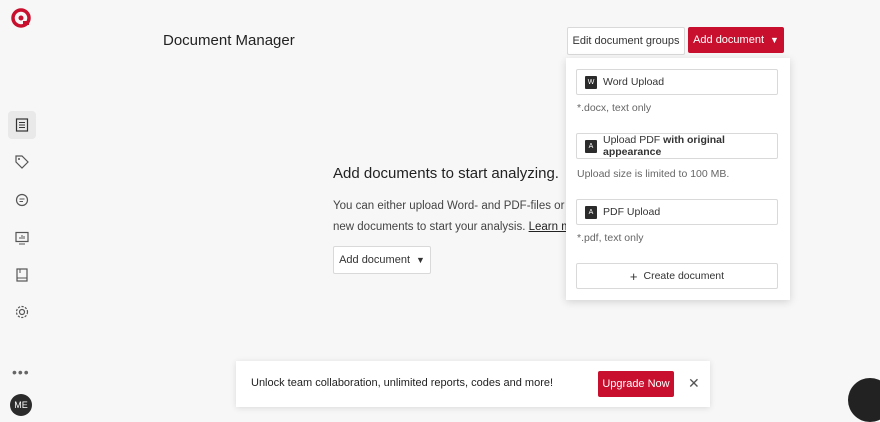 Image resolution: width=880 pixels, height=422 pixels. What do you see at coordinates (21, 18) in the screenshot?
I see `app-logo-icon` at bounding box center [21, 18].